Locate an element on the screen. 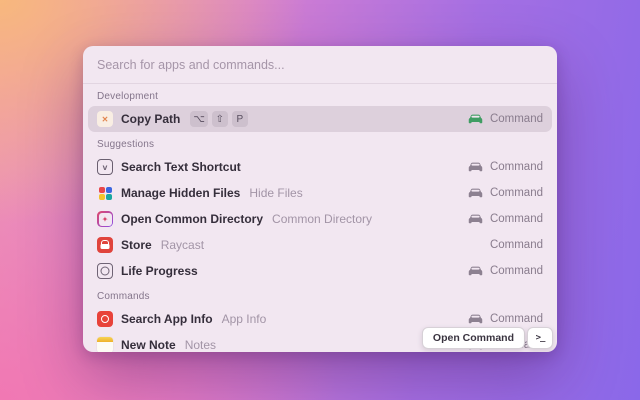  keycap: ⇧ is located at coordinates (219, 119).